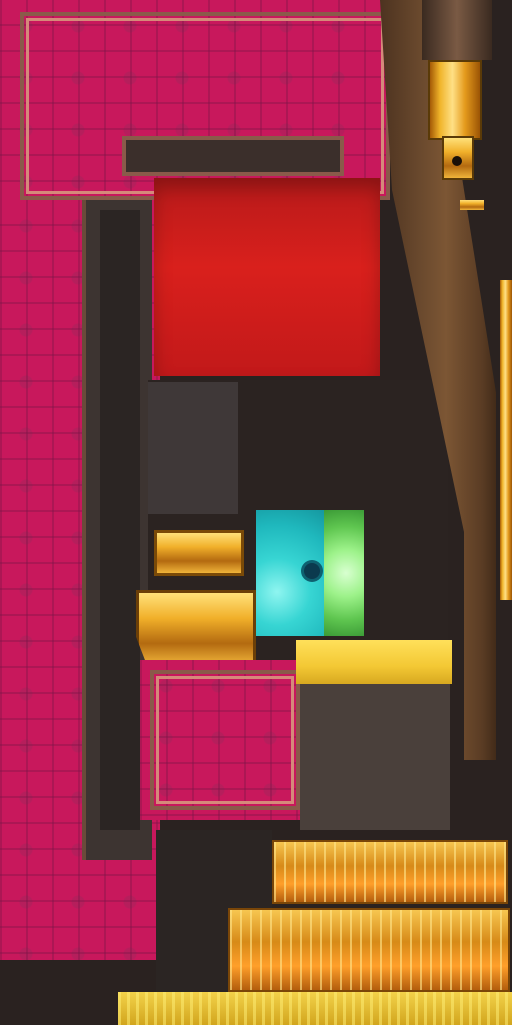  Describe the element at coordinates (196, 629) in the screenshot. I see `gold-chest` at that location.